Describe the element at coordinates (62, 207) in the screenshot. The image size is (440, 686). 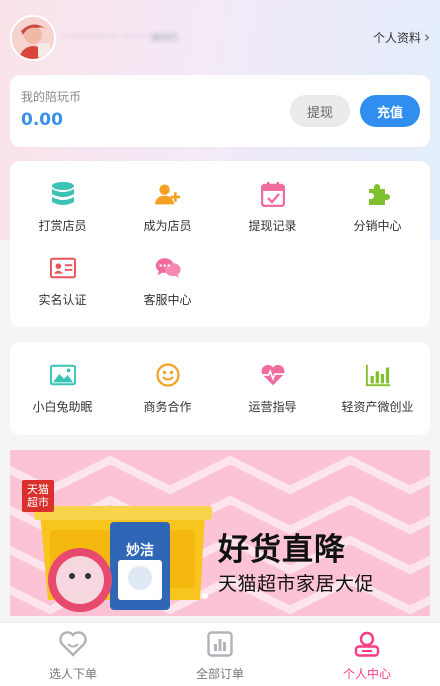
I see `menu-item-tip-clerk: 打赏店员` at that location.